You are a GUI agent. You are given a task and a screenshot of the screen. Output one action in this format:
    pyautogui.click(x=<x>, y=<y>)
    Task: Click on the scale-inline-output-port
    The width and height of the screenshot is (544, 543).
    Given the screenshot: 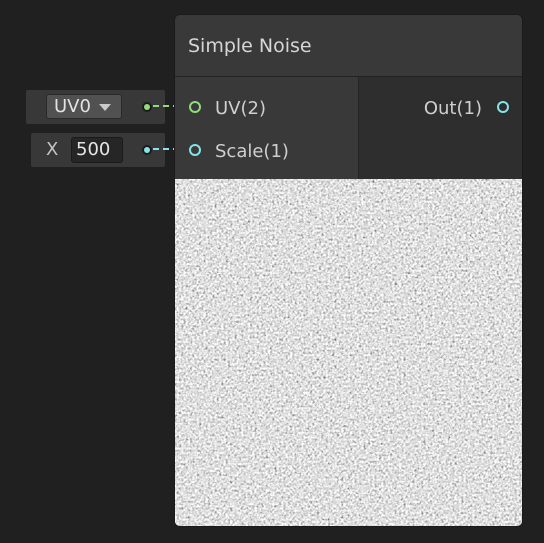 What is the action you would take?
    pyautogui.click(x=147, y=150)
    